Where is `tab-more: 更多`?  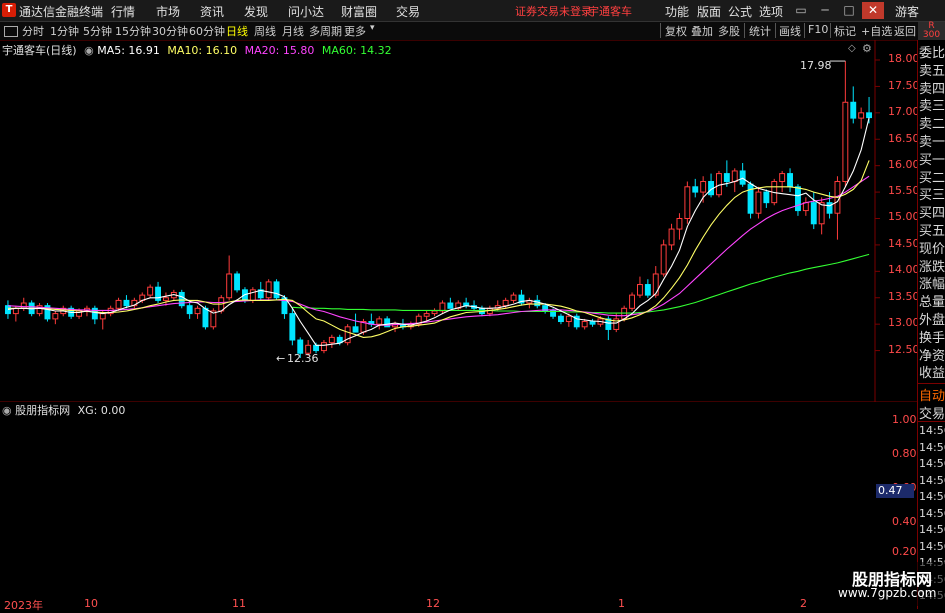
tab-more: 更多 is located at coordinates (355, 31).